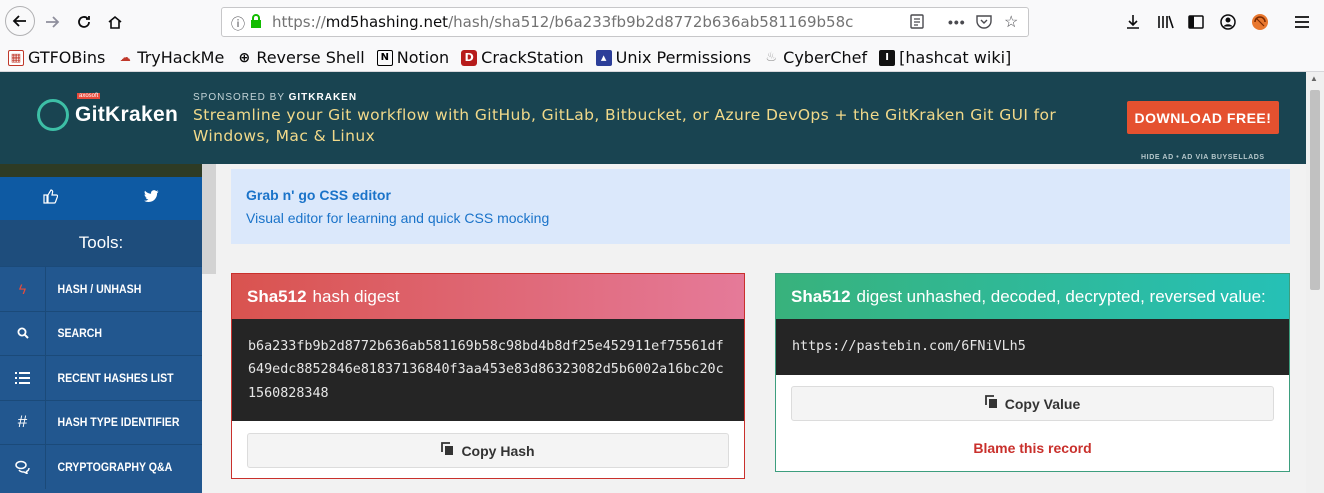  Describe the element at coordinates (423, 57) in the screenshot. I see `bookmark-label: Notion` at that location.